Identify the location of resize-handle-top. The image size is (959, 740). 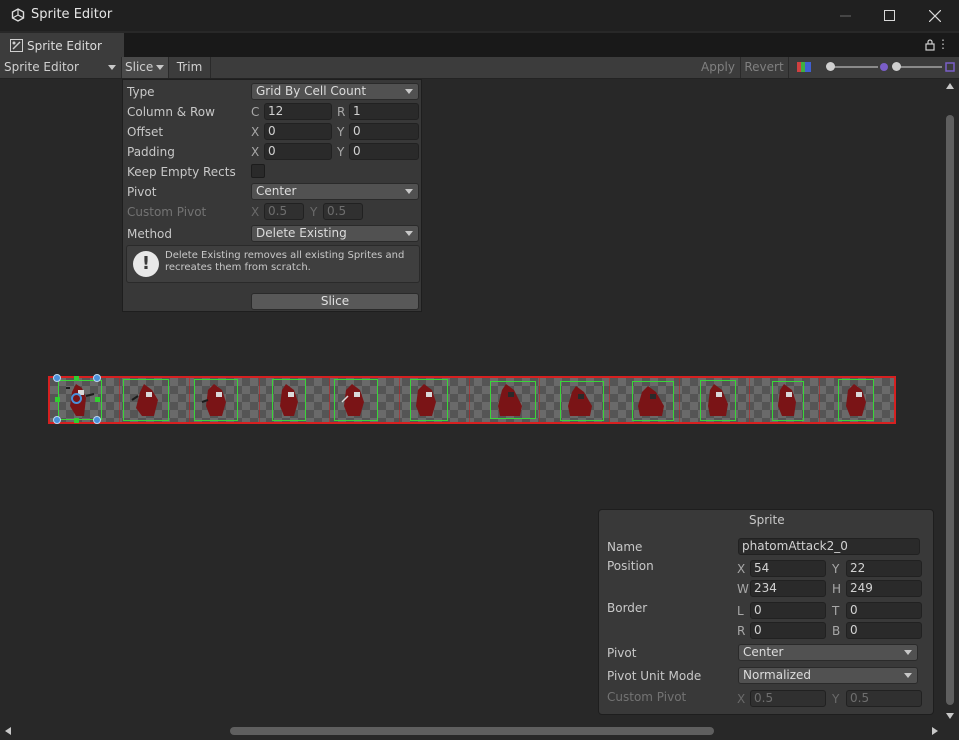
(76, 378).